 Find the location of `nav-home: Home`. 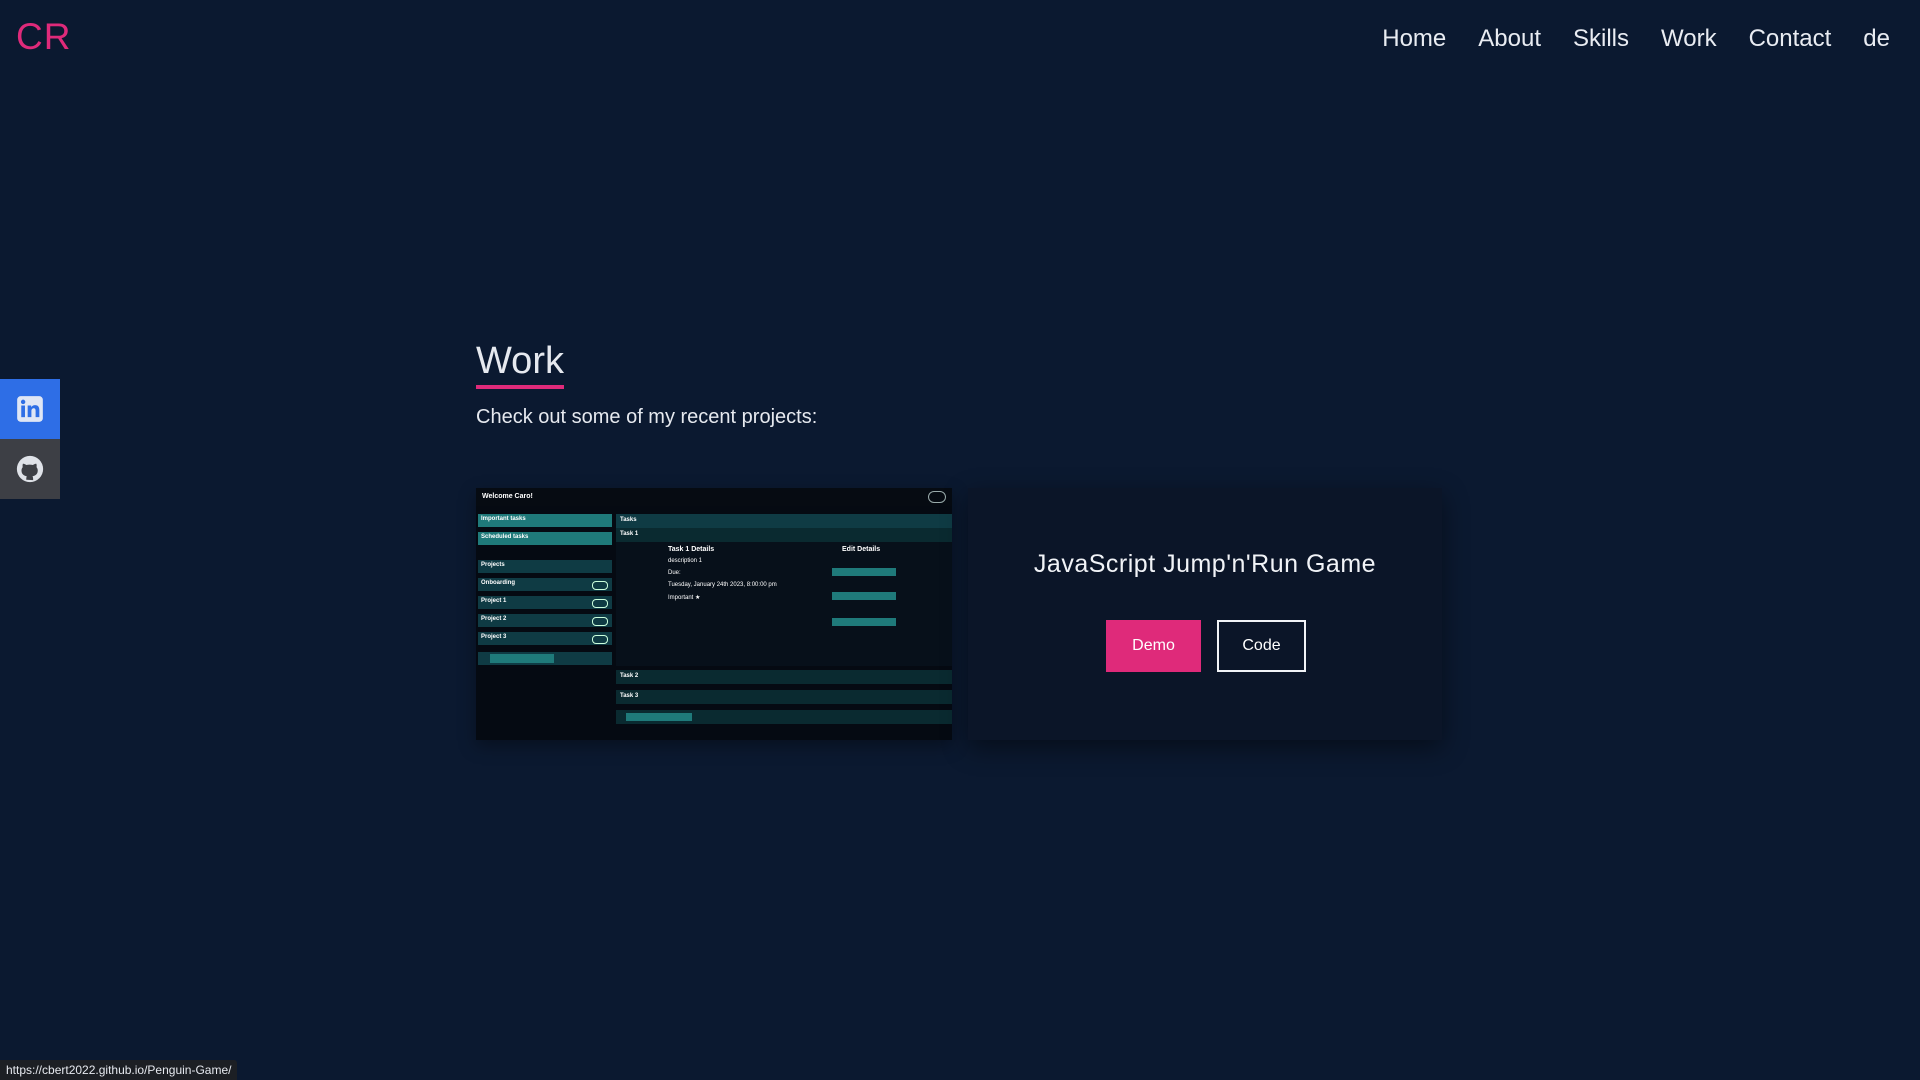

nav-home: Home is located at coordinates (1414, 39).